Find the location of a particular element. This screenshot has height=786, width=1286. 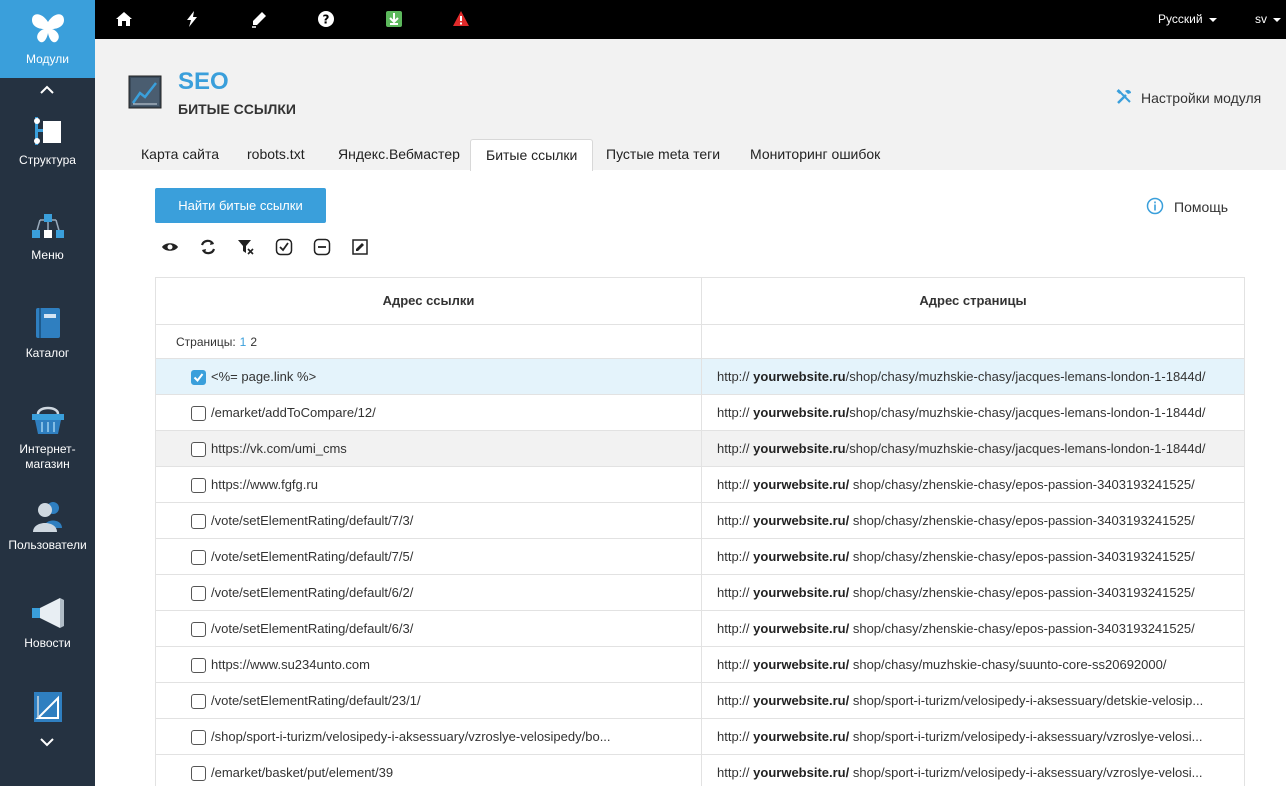

sidebar-item-users: Пользователи is located at coordinates (47, 526).